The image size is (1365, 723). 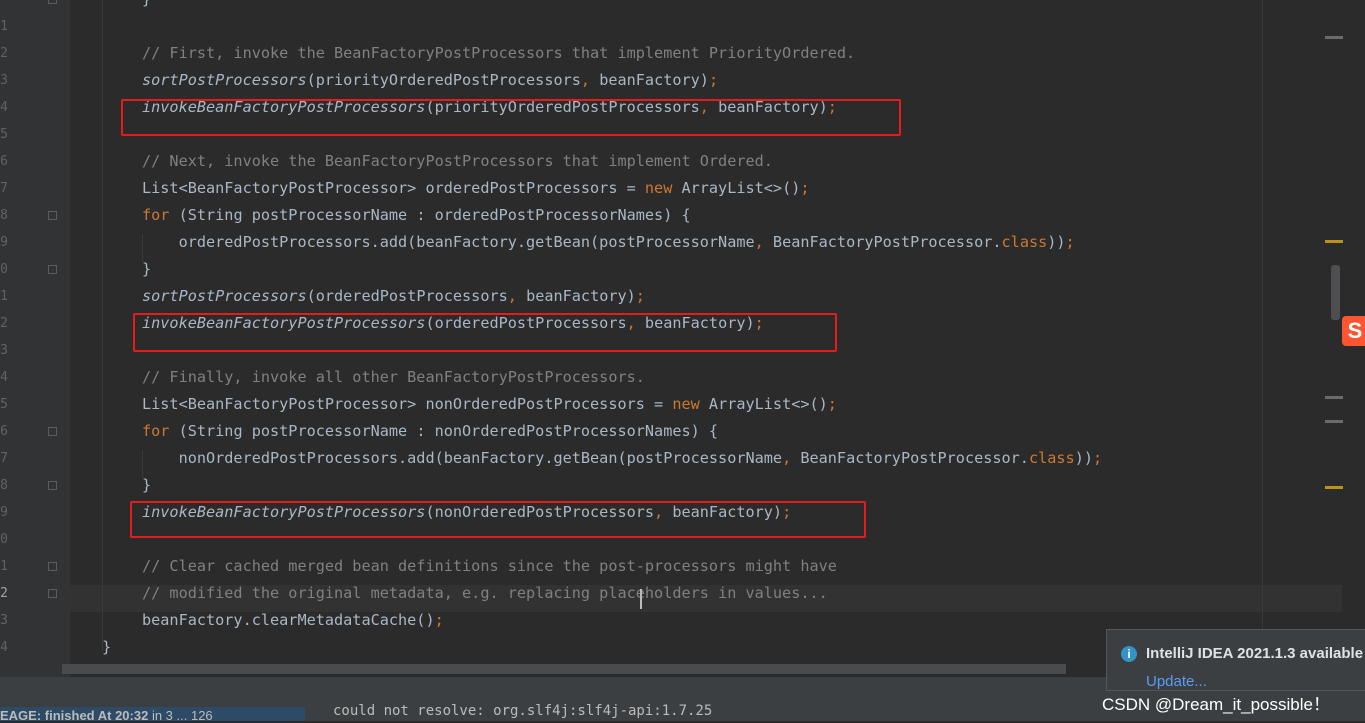 I want to click on right-margin-guide, so click(x=1262, y=338).